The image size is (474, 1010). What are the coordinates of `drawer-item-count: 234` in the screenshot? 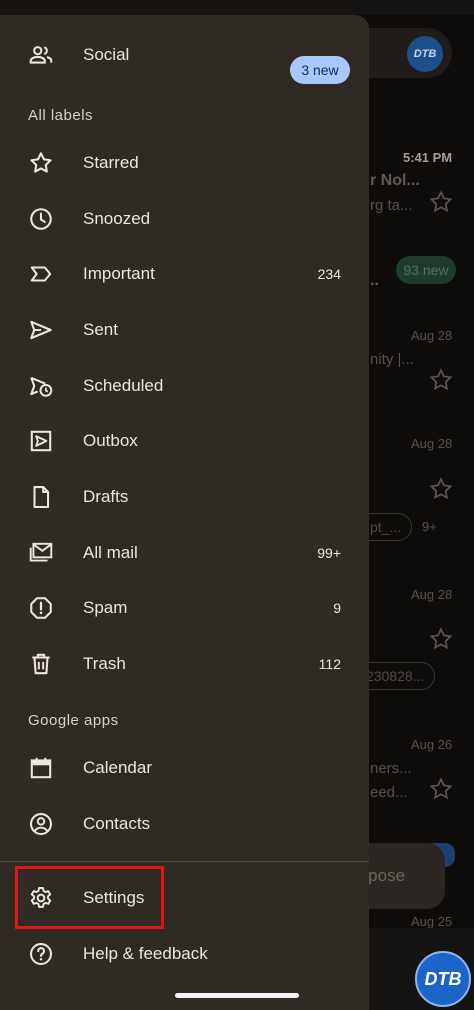 It's located at (329, 274).